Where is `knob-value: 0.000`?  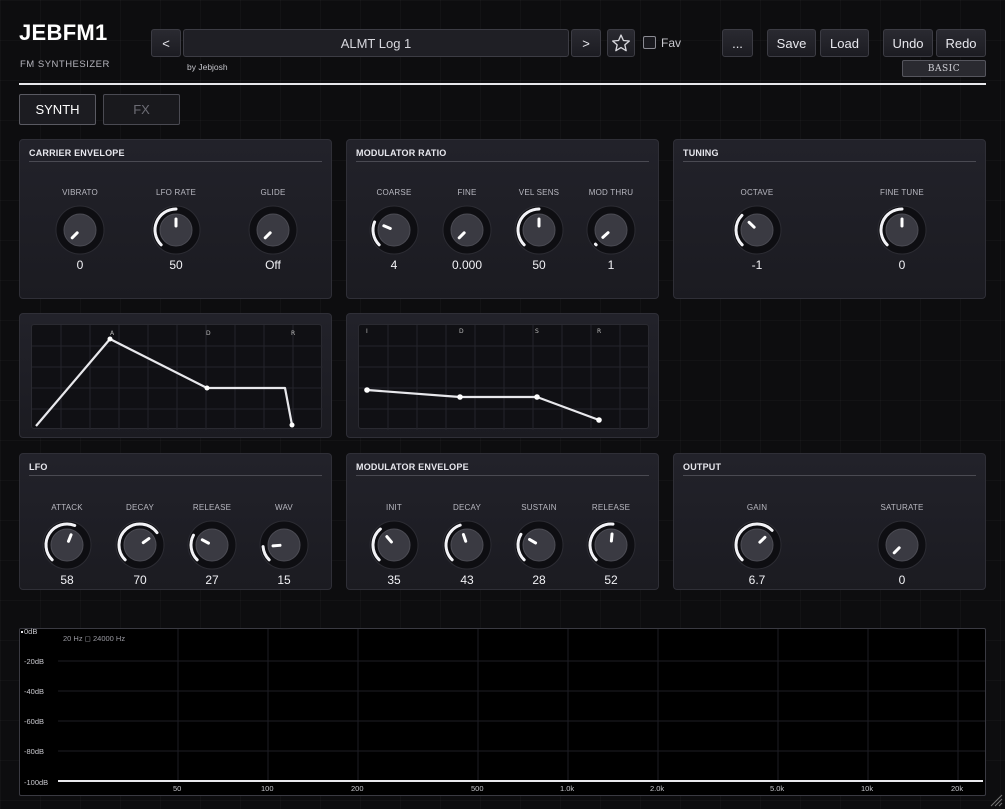
knob-value: 0.000 is located at coordinates (467, 265).